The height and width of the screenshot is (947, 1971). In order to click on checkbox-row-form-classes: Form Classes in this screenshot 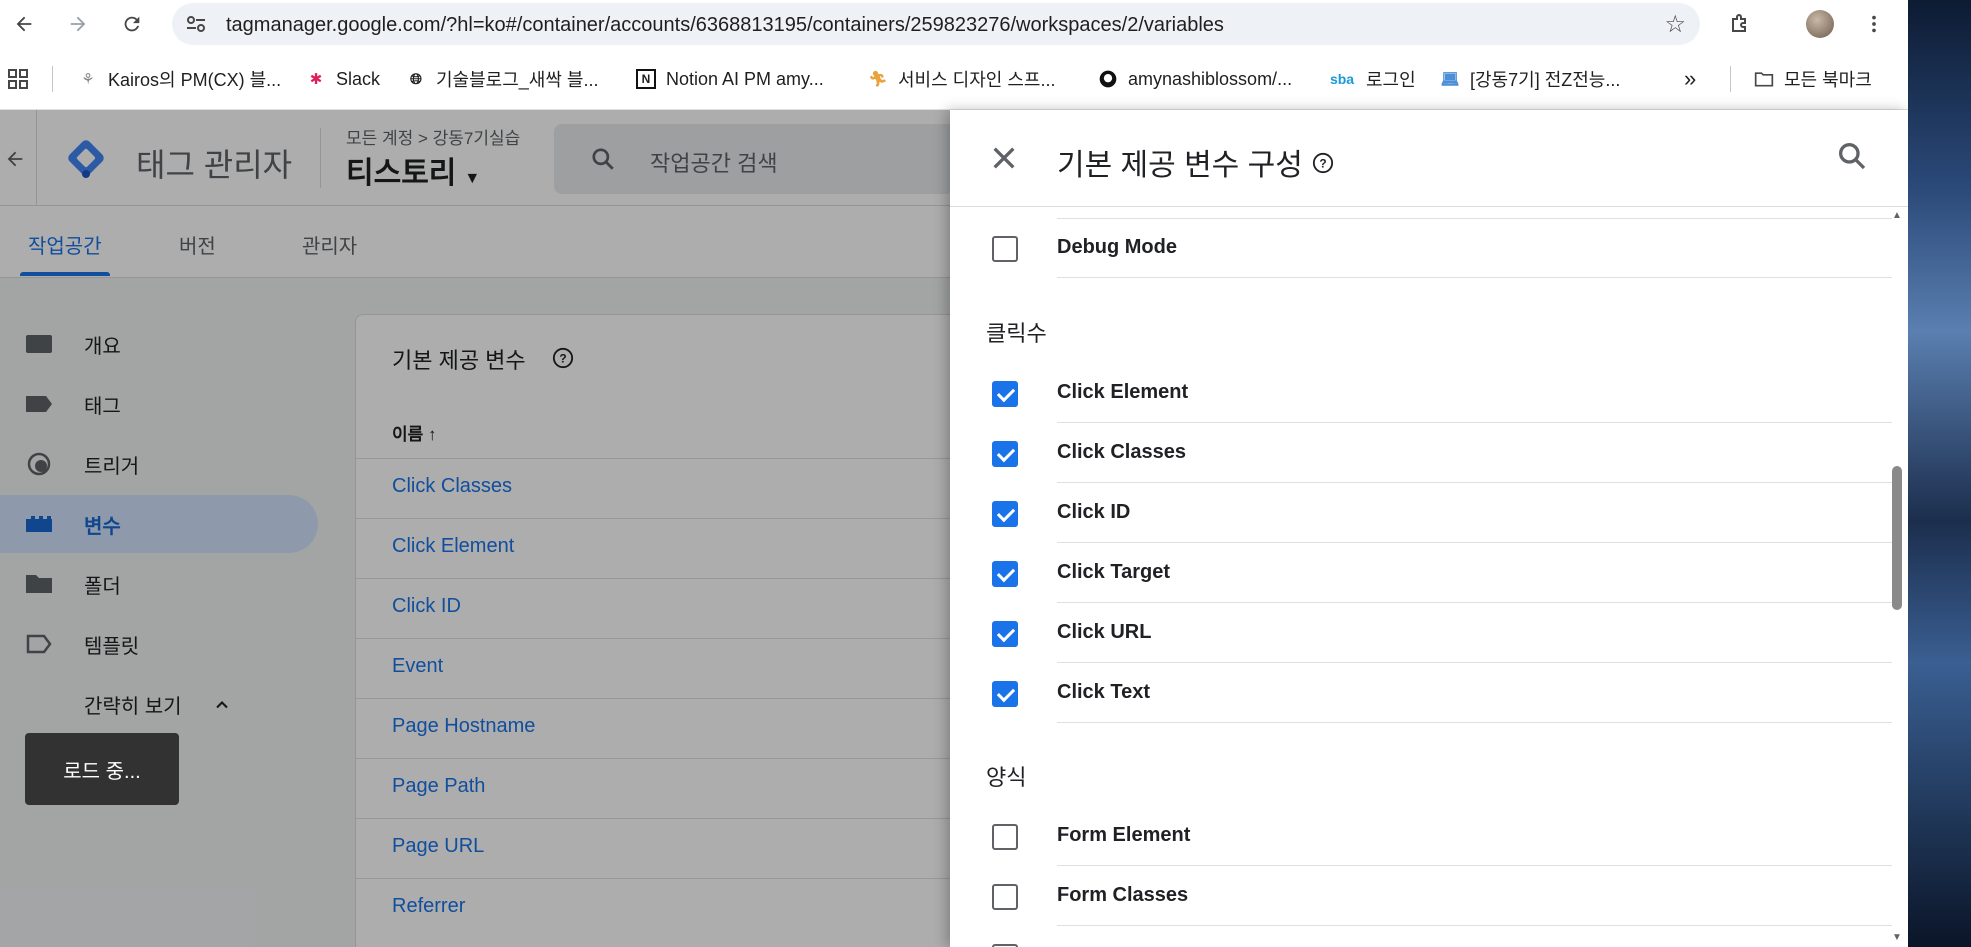, I will do `click(1442, 896)`.